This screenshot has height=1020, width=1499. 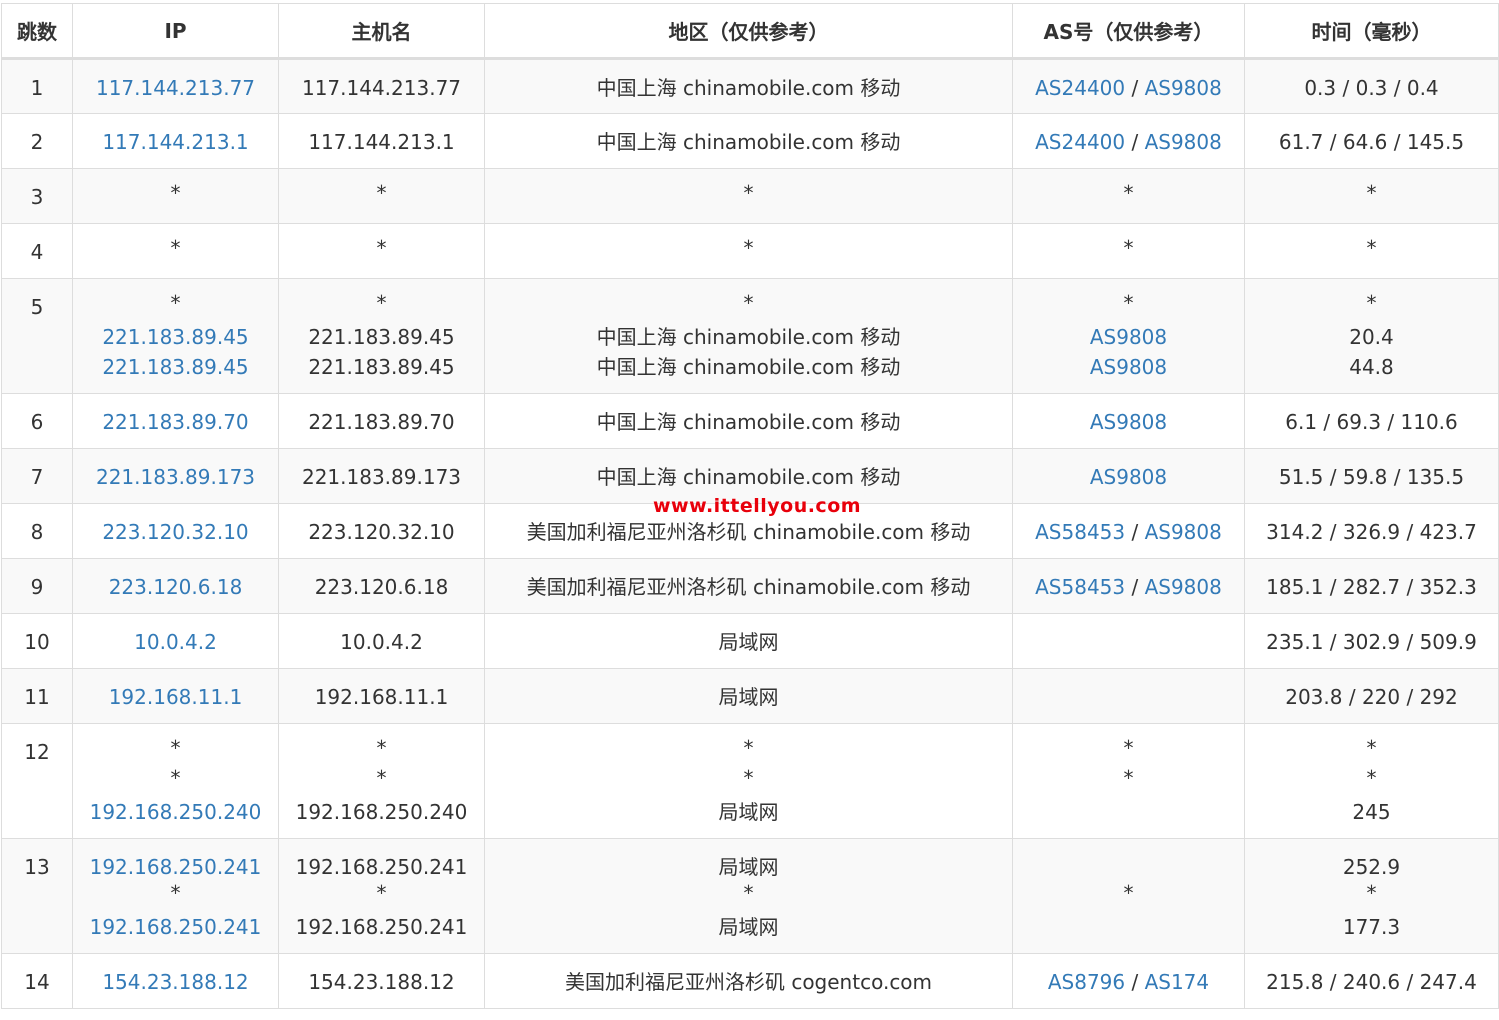 I want to click on ip-link: 192.168.11.1, so click(x=175, y=697).